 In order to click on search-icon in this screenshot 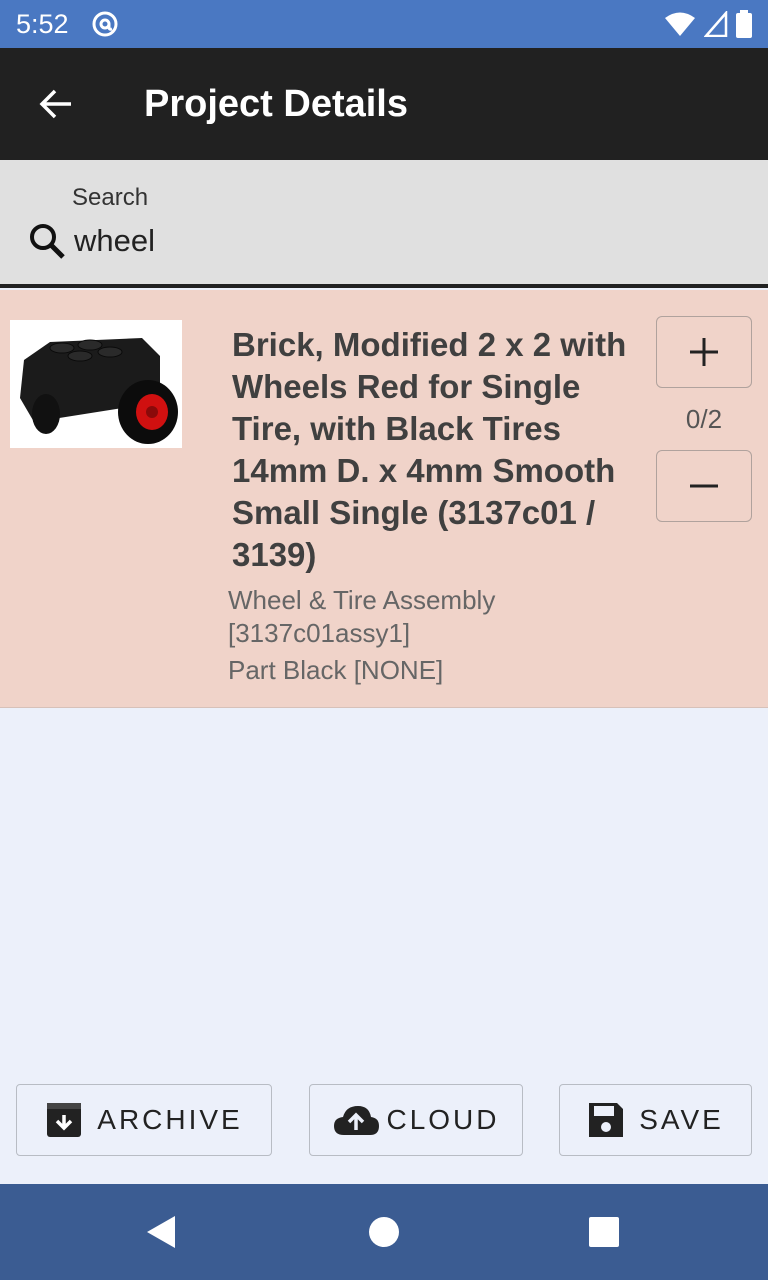, I will do `click(47, 241)`.